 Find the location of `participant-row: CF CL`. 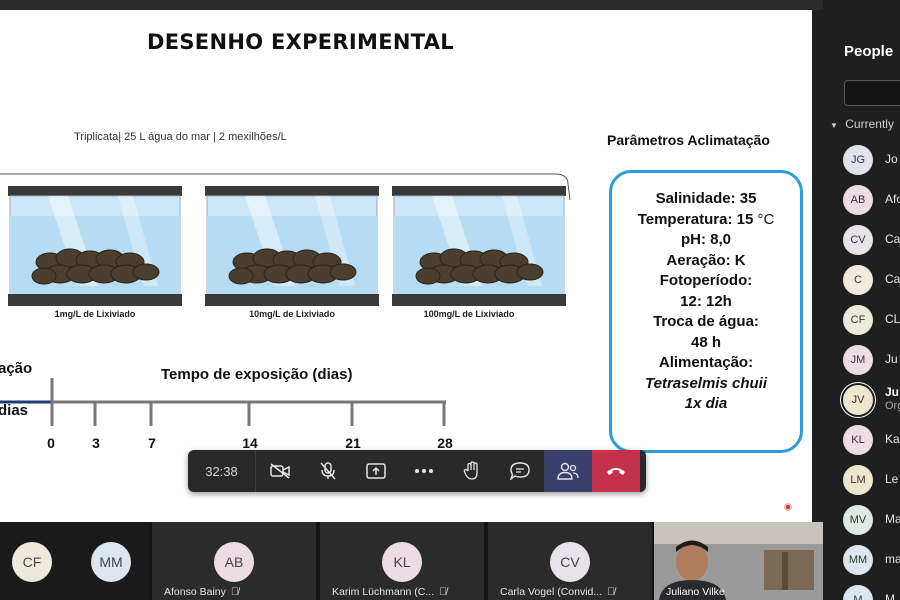

participant-row: CF CL is located at coordinates (871, 320).